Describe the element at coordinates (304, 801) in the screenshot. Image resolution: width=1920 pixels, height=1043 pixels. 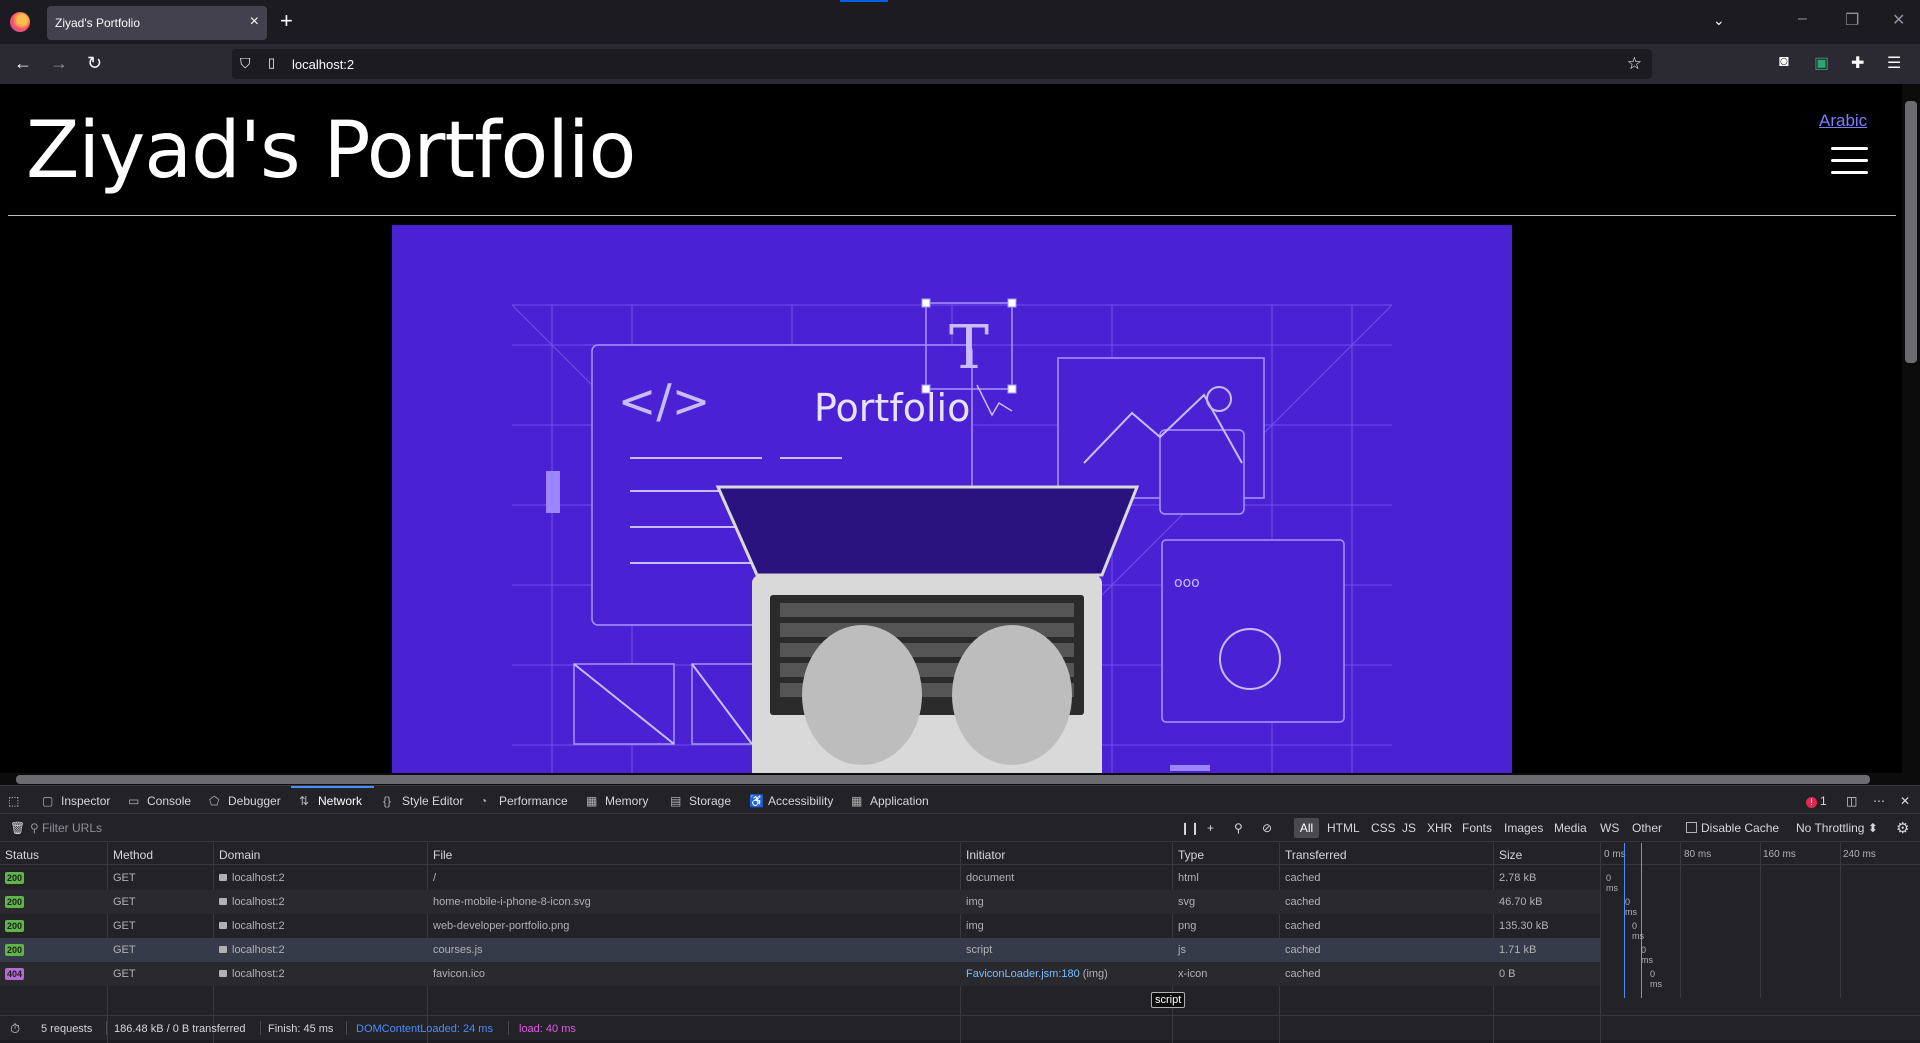
I see `network-icon: ⇅` at that location.